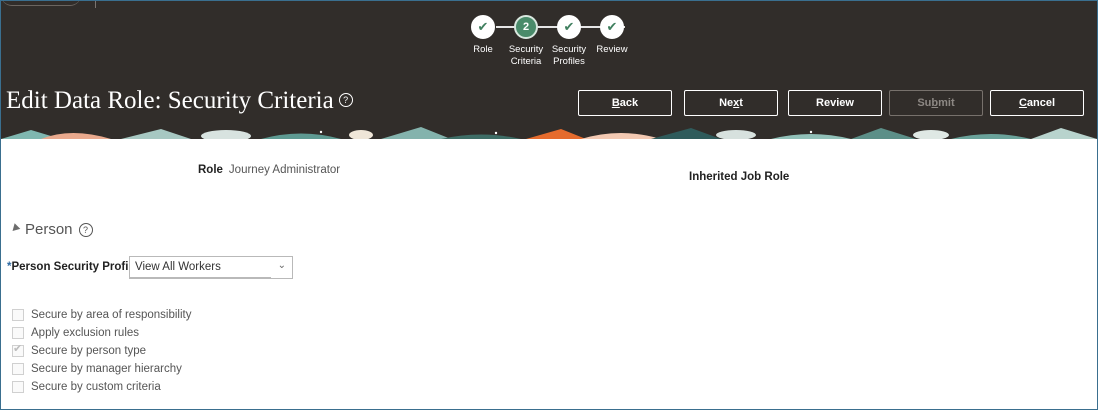 This screenshot has width=1098, height=410. What do you see at coordinates (835, 103) in the screenshot?
I see `review-button: Review` at bounding box center [835, 103].